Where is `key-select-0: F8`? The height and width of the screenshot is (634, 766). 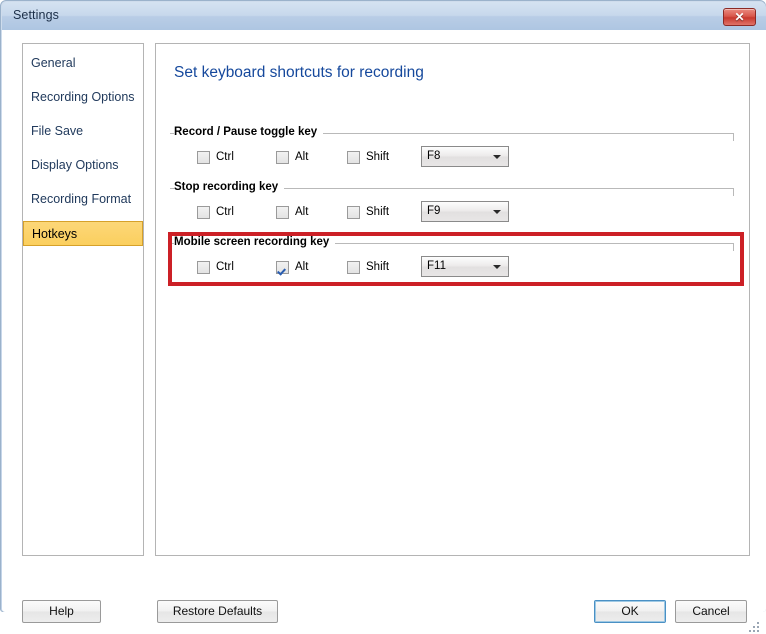
key-select-0: F8 is located at coordinates (465, 156).